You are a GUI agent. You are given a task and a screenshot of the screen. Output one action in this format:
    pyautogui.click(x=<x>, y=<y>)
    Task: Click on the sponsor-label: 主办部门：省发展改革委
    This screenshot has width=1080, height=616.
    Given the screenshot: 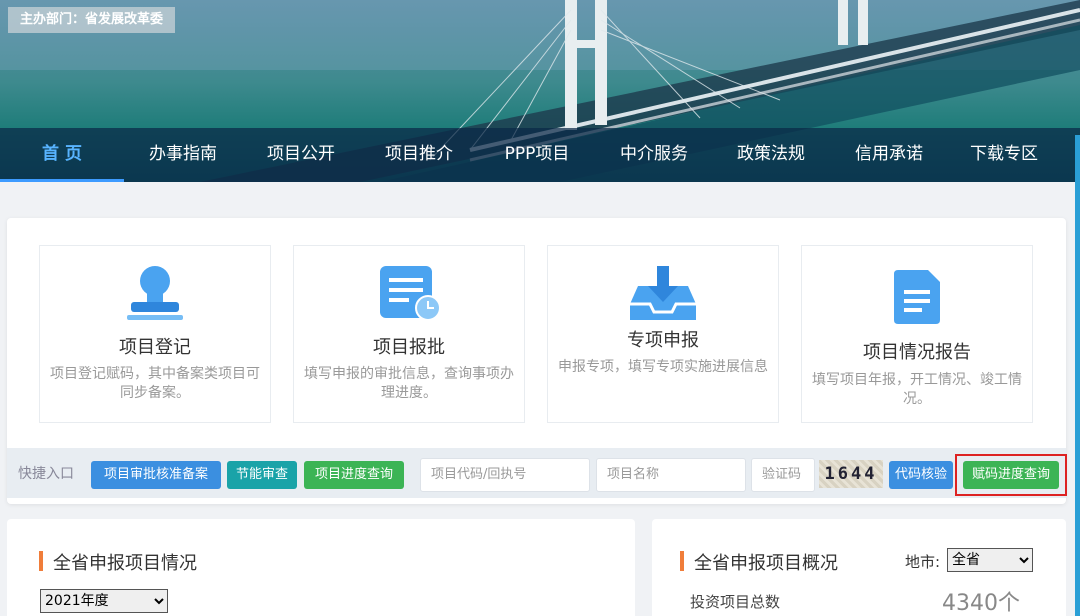 What is the action you would take?
    pyautogui.click(x=92, y=20)
    